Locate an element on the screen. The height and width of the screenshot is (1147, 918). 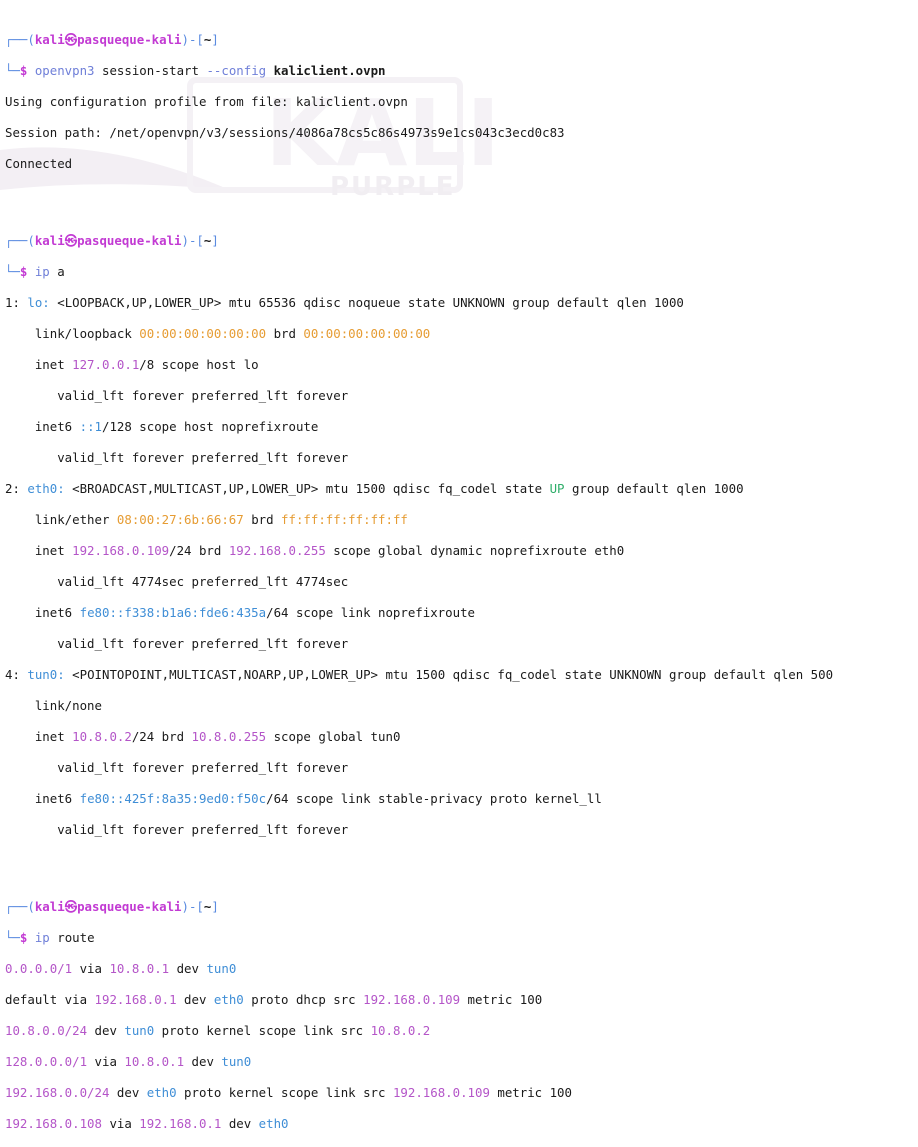
command-line: └─$ ip route is located at coordinates (50, 937).